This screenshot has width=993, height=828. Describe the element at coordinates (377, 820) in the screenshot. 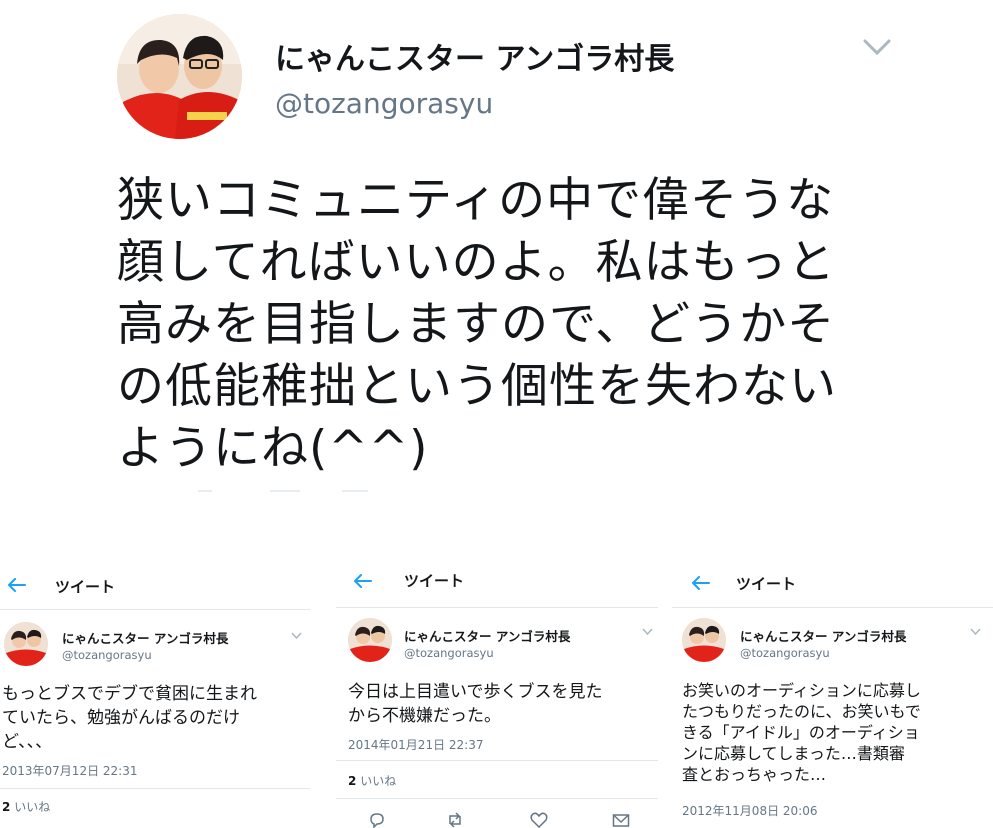

I see `reply-icon` at that location.